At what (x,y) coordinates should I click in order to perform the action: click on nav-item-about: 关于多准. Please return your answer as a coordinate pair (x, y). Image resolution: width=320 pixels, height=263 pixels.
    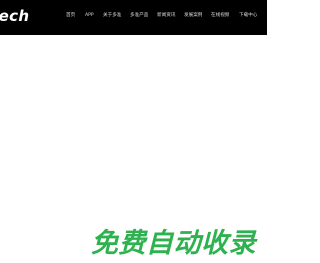
    Looking at the image, I should click on (112, 16).